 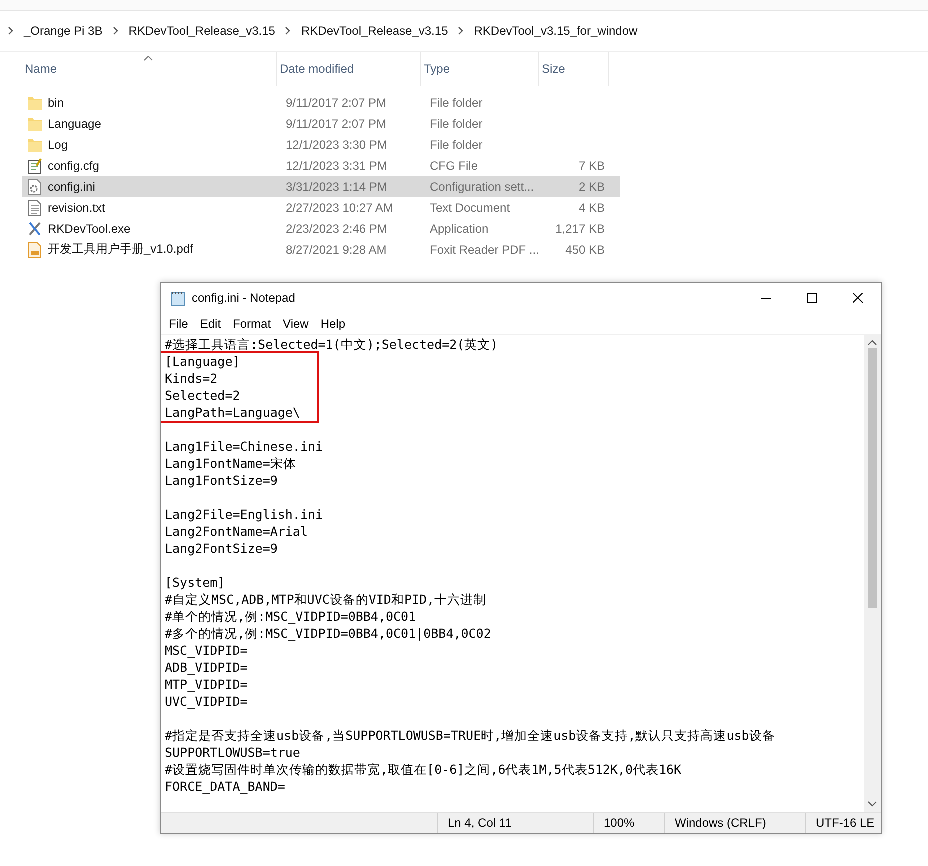 What do you see at coordinates (252, 323) in the screenshot?
I see `menu-item: Format` at bounding box center [252, 323].